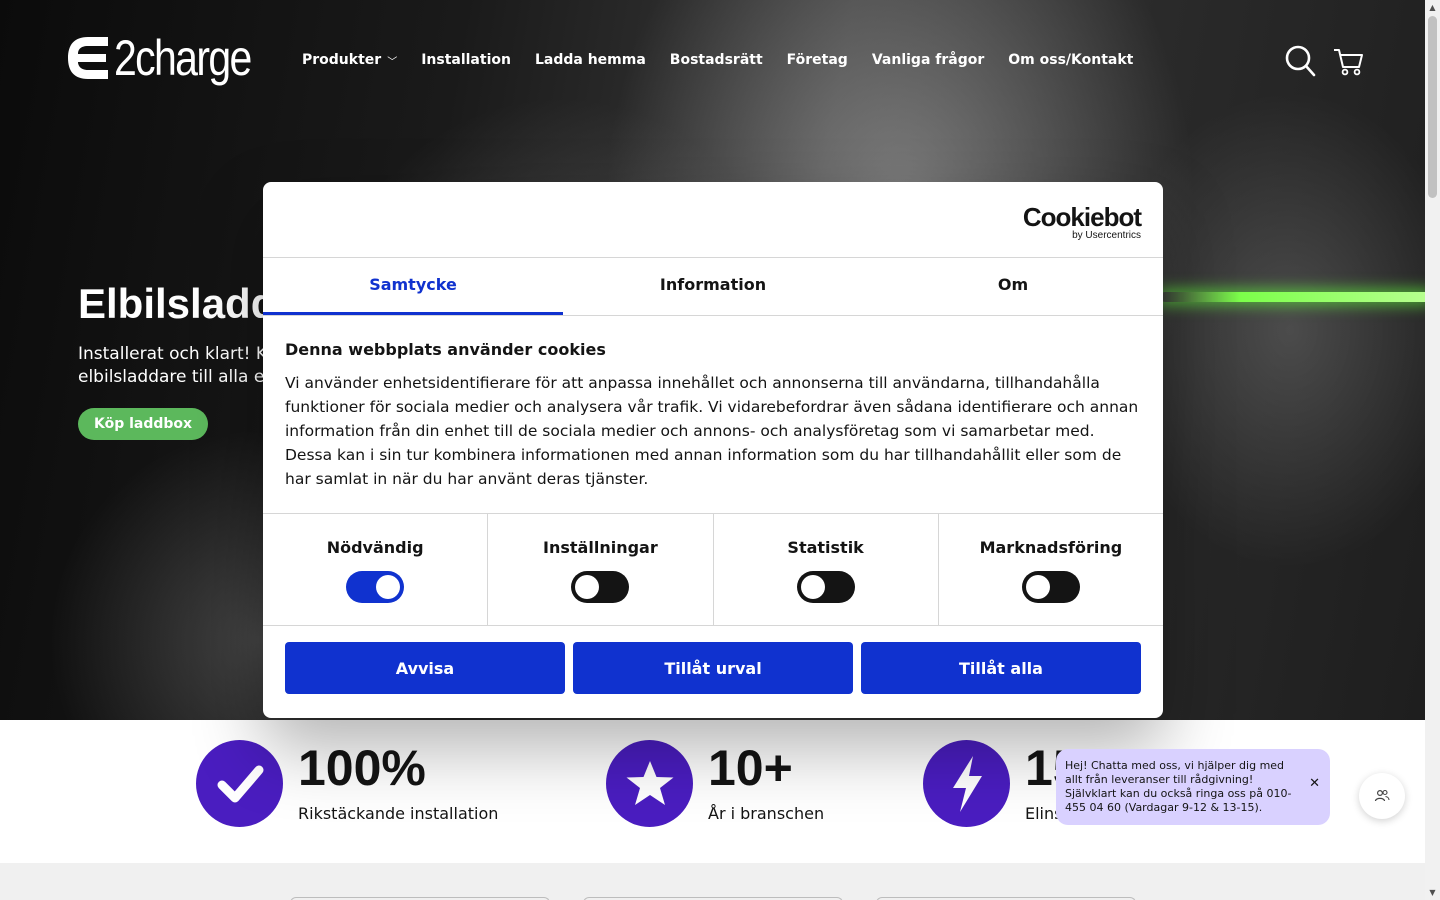  Describe the element at coordinates (1013, 286) in the screenshot. I see `tab-om: Om` at that location.